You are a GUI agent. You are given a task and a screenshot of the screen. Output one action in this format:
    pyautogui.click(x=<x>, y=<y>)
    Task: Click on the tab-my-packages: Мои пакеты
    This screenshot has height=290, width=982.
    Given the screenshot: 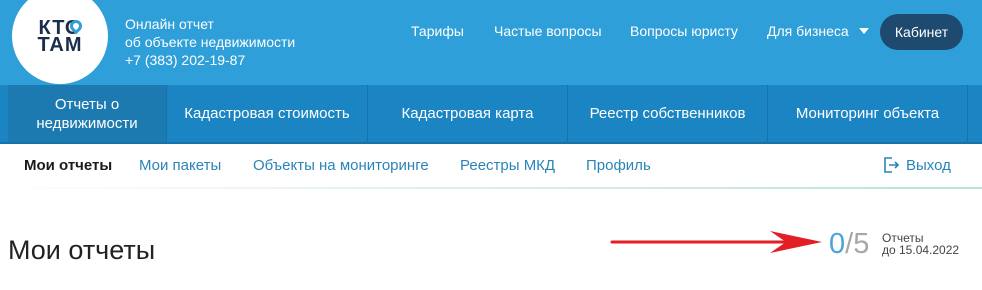 What is the action you would take?
    pyautogui.click(x=180, y=165)
    